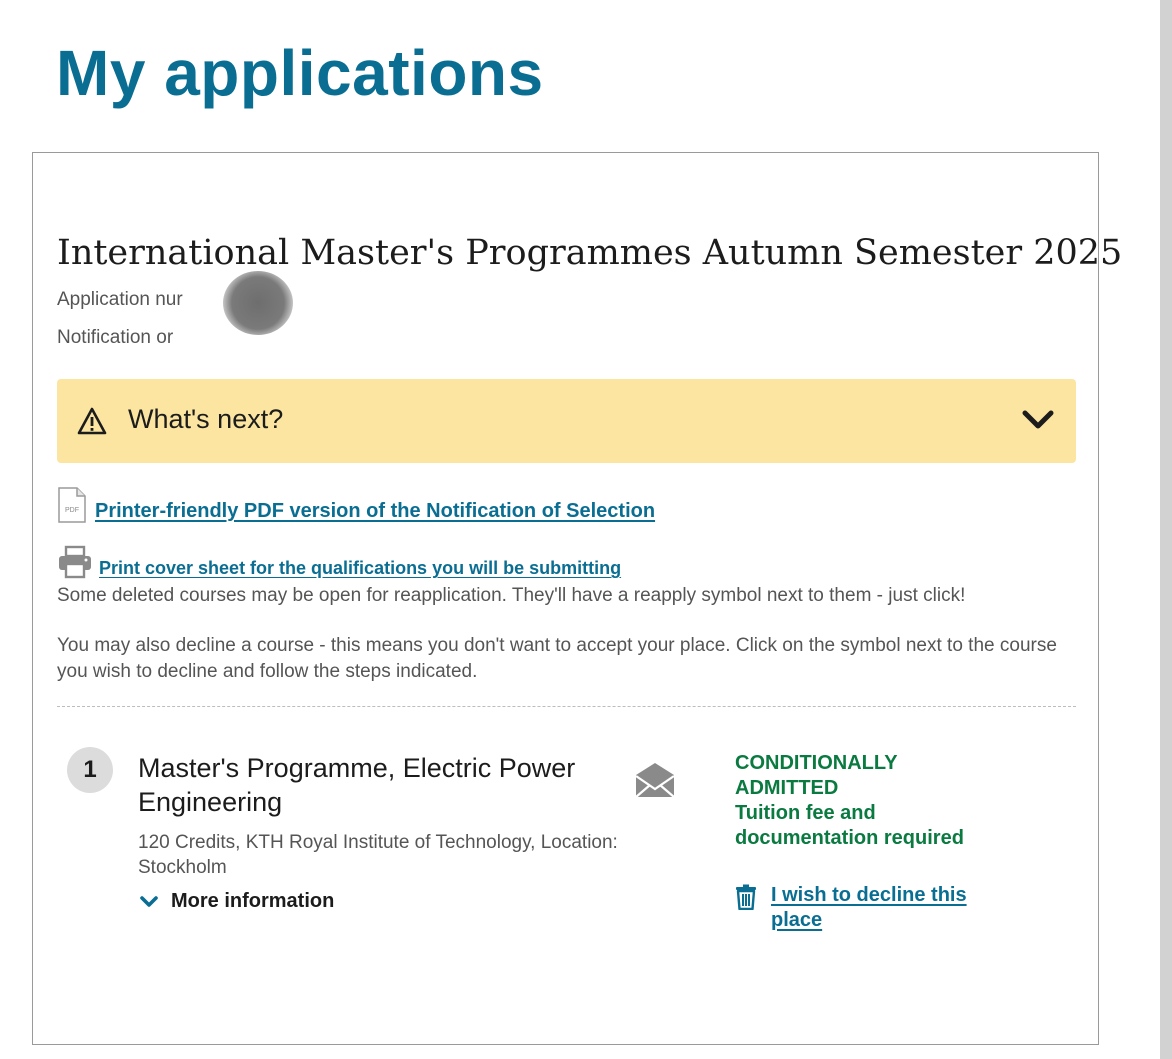 The width and height of the screenshot is (1172, 1059). I want to click on page-title: My applications, so click(300, 73).